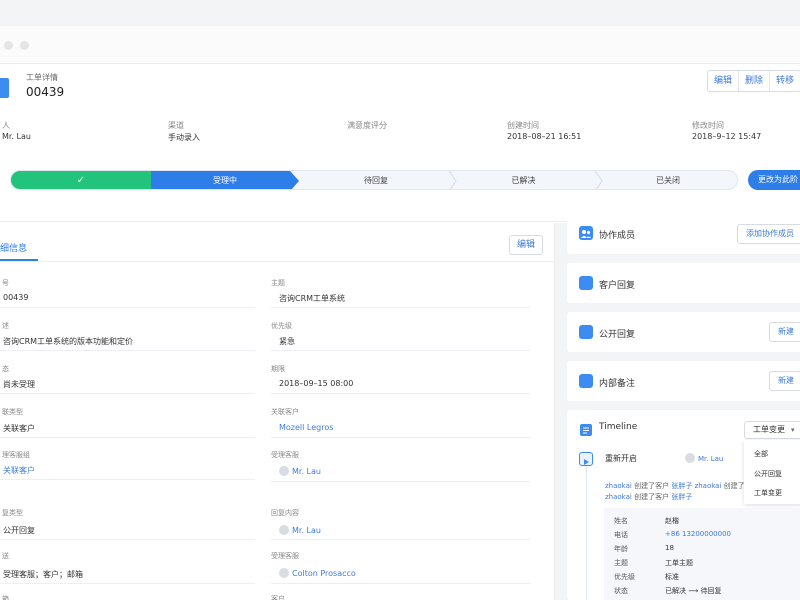 The width and height of the screenshot is (800, 600). I want to click on change-stage-button: 更改为此阶, so click(774, 180).